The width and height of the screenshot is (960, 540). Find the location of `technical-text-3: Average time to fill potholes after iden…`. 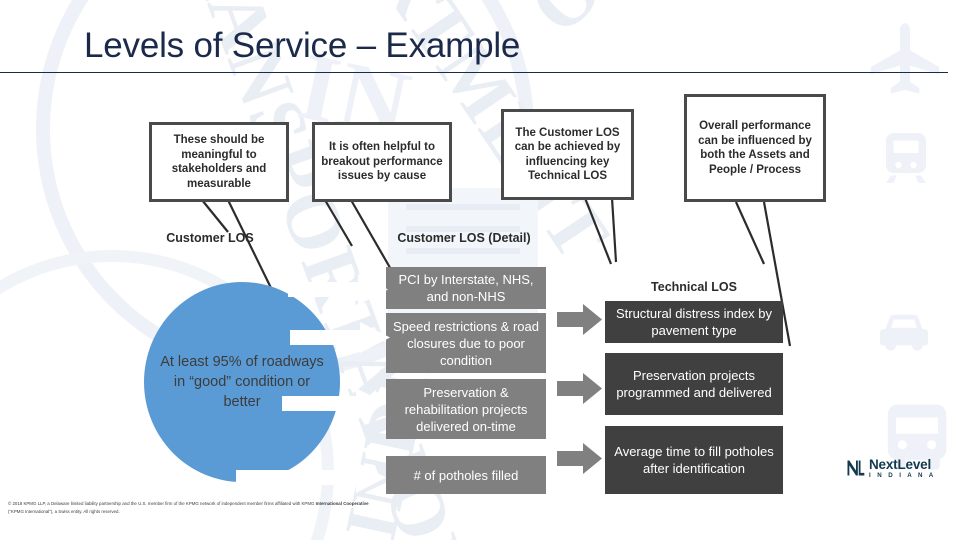

technical-text-3: Average time to fill potholes after iden… is located at coordinates (694, 460).